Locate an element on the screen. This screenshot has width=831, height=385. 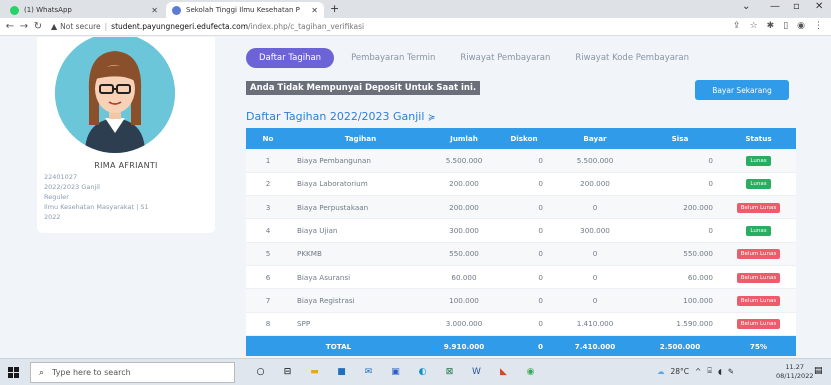
app-icon: ▣ is located at coordinates (395, 372).